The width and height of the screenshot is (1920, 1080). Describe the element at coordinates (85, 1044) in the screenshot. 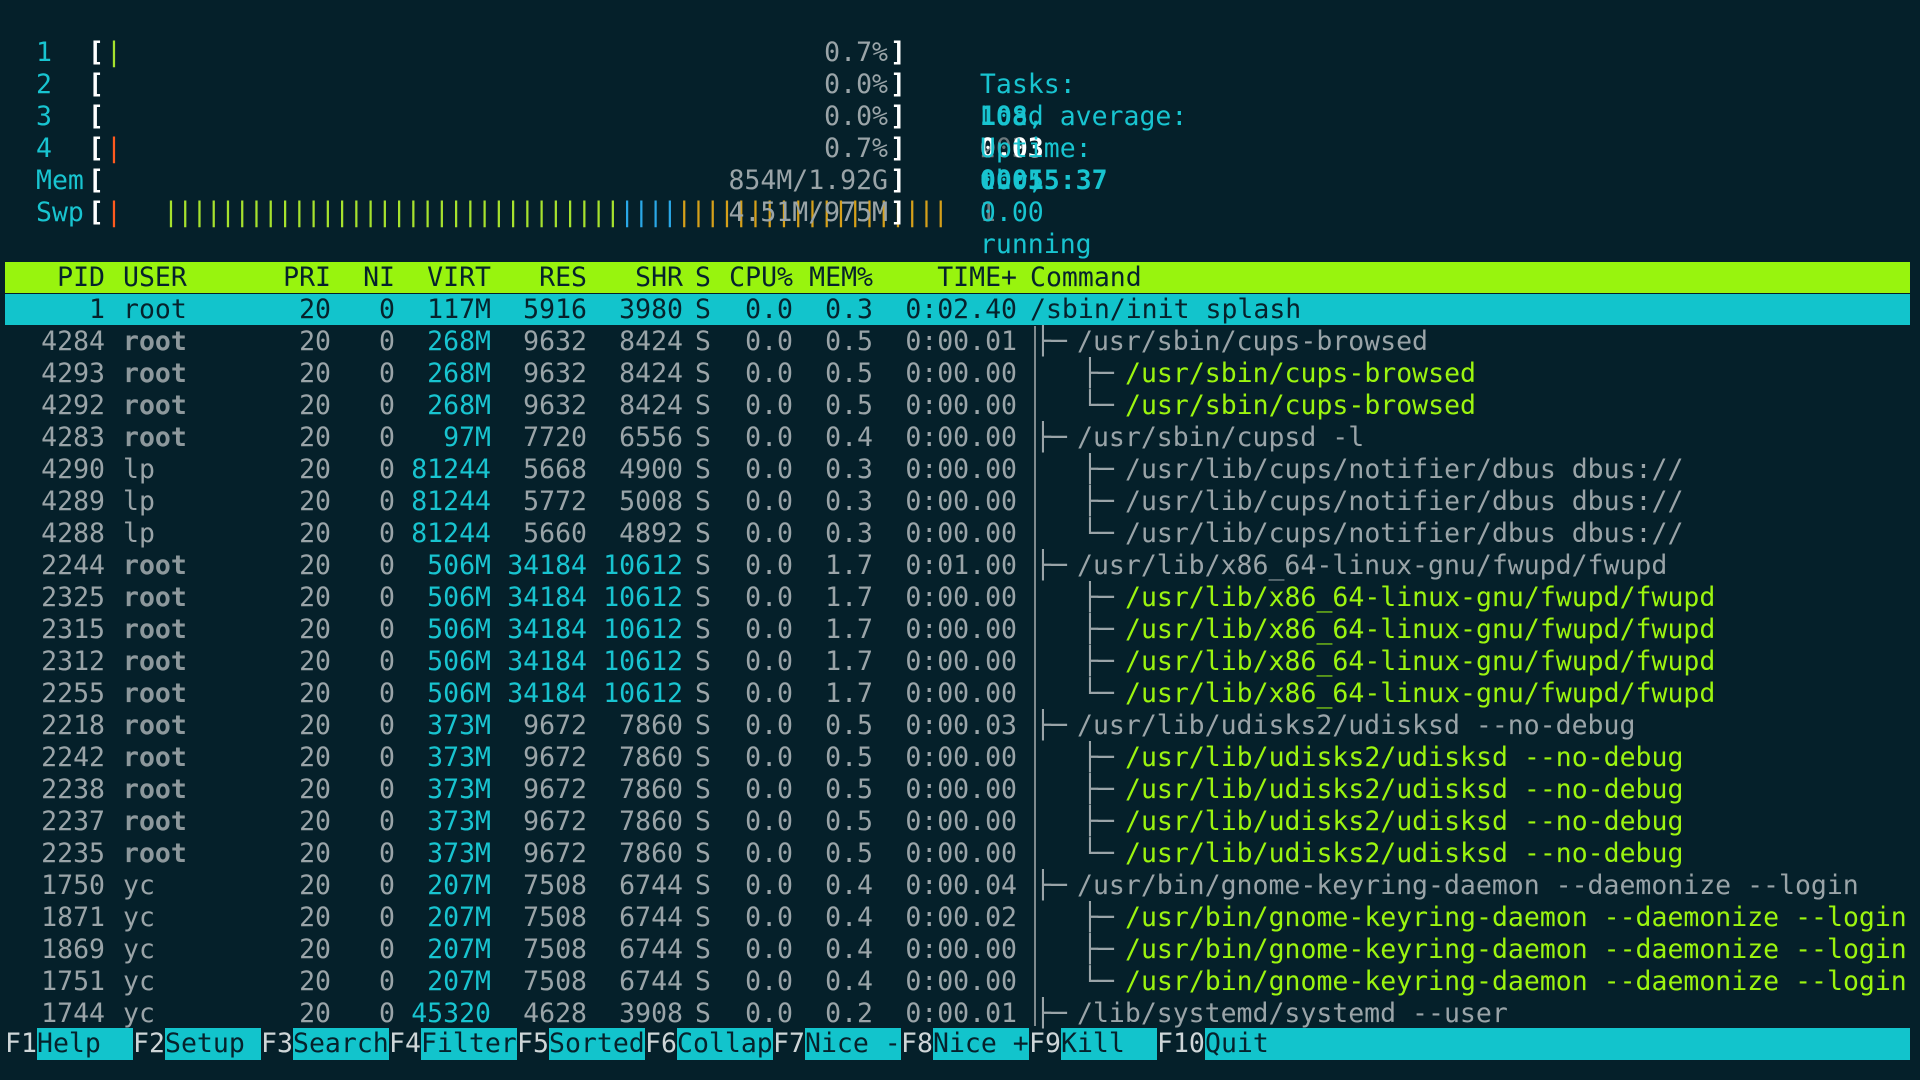

I see `fkey-label-f1: Help` at that location.